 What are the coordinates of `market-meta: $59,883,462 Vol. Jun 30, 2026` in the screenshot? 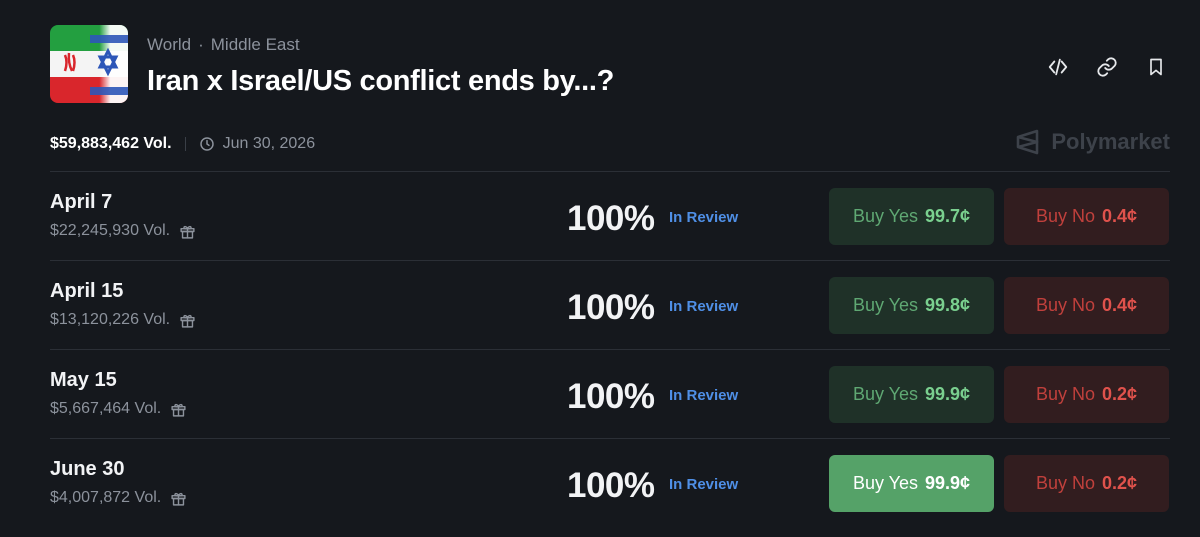 It's located at (182, 144).